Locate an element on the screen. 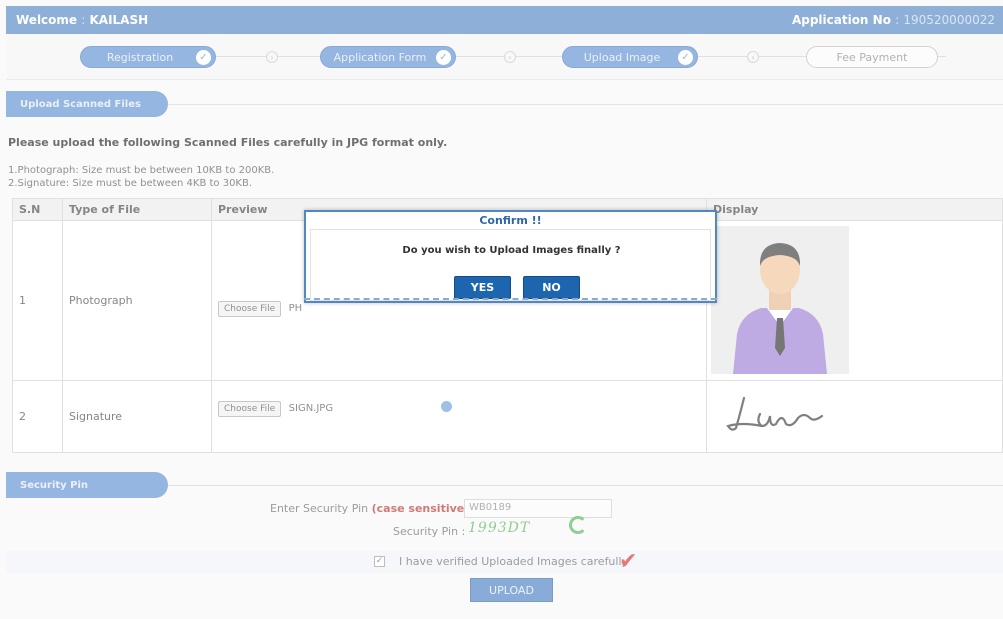  dialog-title: Confirm !! is located at coordinates (510, 220).